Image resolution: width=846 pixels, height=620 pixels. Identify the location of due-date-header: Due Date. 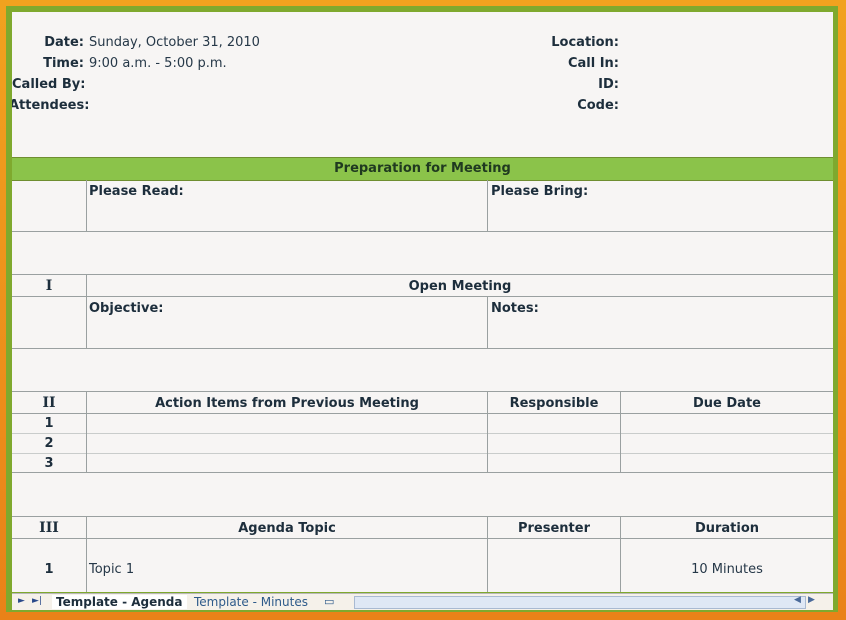
(727, 403).